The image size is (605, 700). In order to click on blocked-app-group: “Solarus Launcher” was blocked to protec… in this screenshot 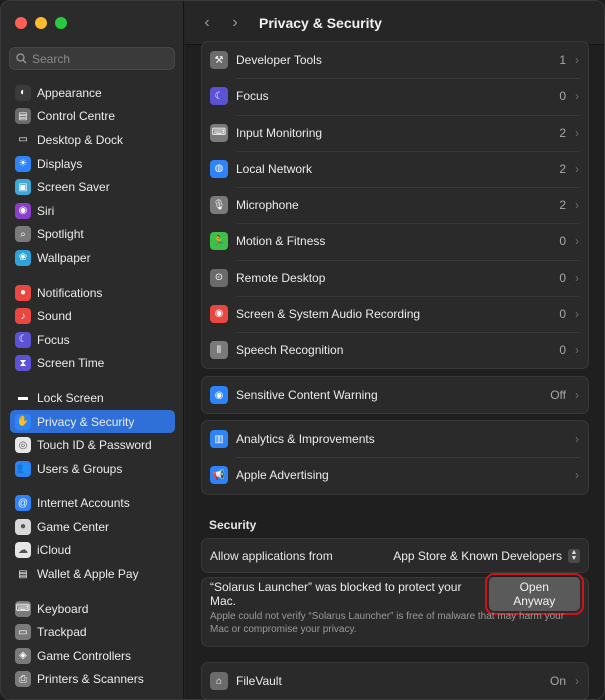, I will do `click(395, 610)`.